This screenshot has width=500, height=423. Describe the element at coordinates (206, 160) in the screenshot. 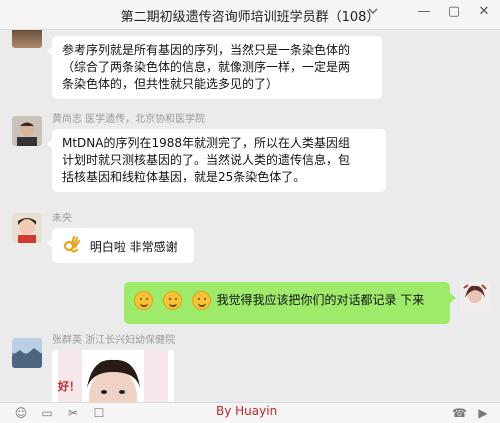

I see `message-line: 计划时就只测核基因的了。当然说人类的遗传信息，包` at that location.